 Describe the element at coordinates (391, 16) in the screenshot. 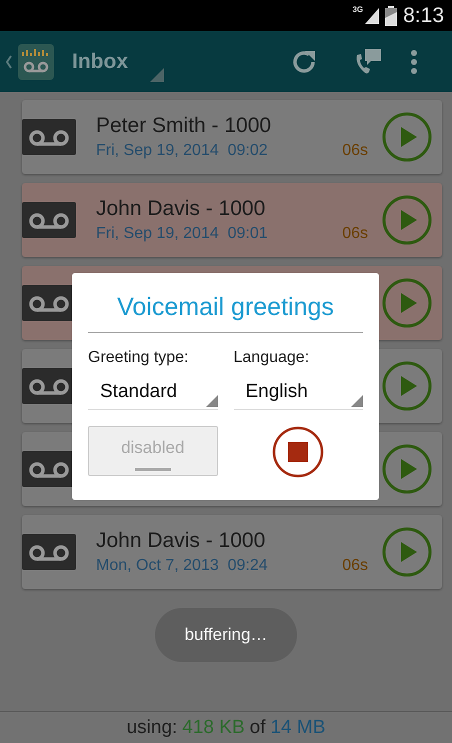

I see `battery-icon` at that location.